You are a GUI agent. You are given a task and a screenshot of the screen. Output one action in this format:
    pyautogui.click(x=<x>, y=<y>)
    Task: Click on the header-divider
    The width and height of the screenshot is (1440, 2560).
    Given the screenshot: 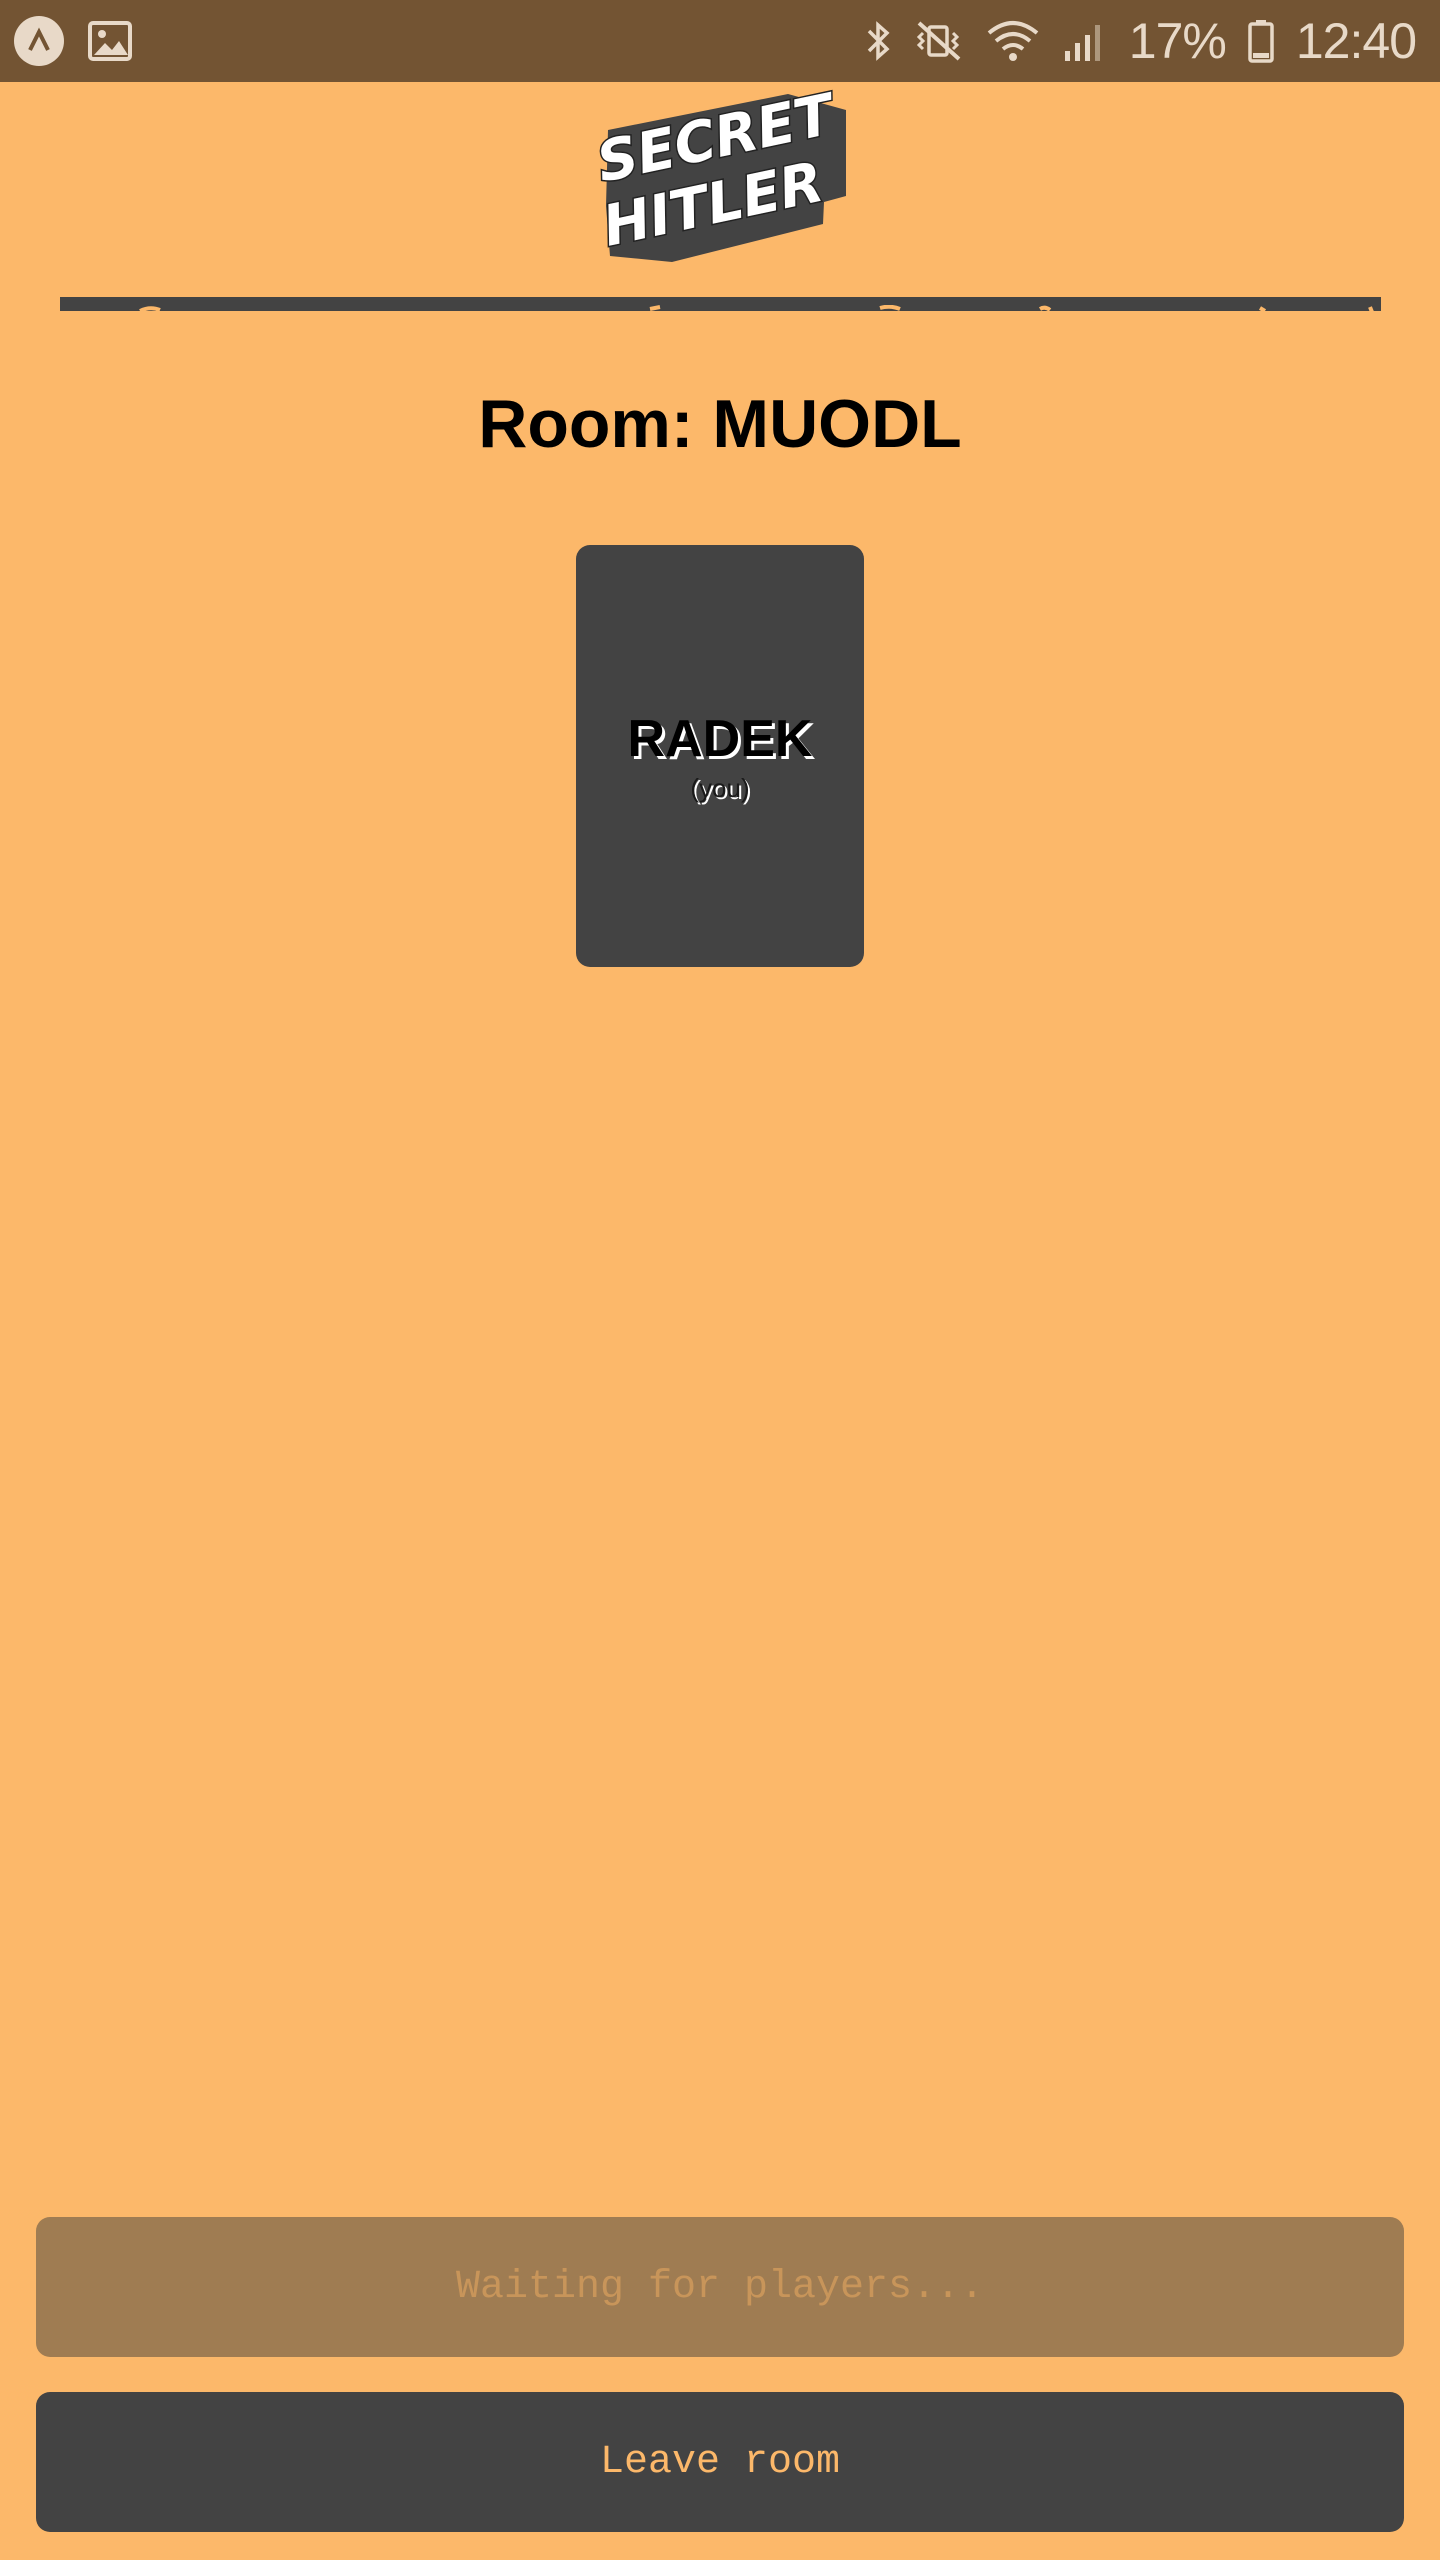 What is the action you would take?
    pyautogui.click(x=720, y=305)
    